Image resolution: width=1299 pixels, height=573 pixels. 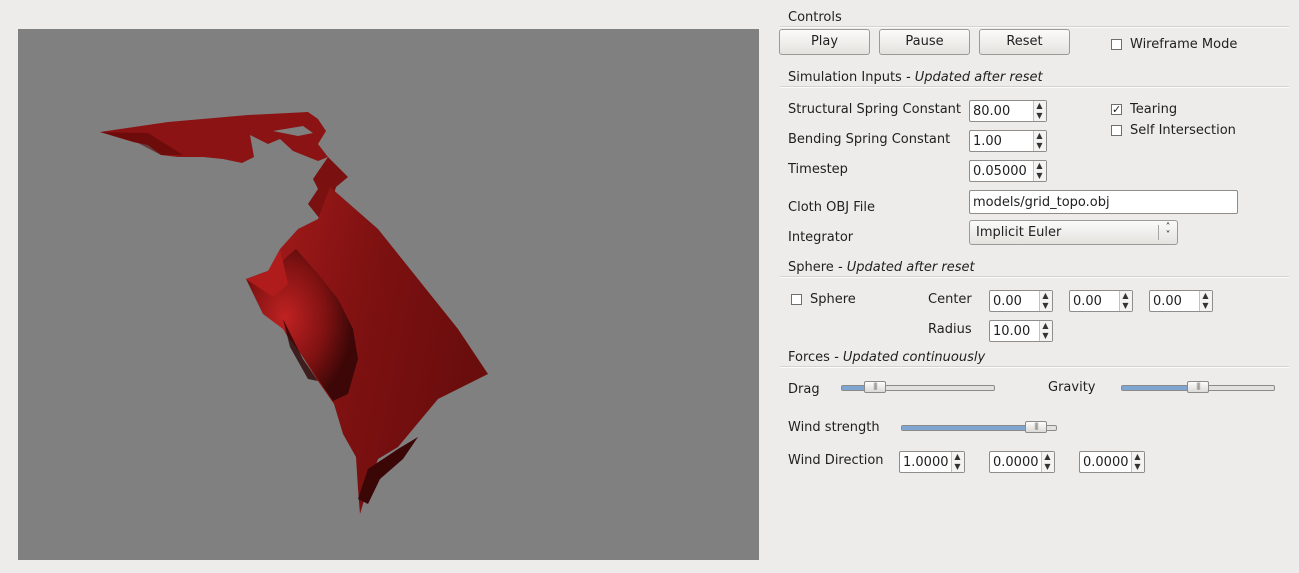 I want to click on center-z-value: 0.00, so click(x=1167, y=301).